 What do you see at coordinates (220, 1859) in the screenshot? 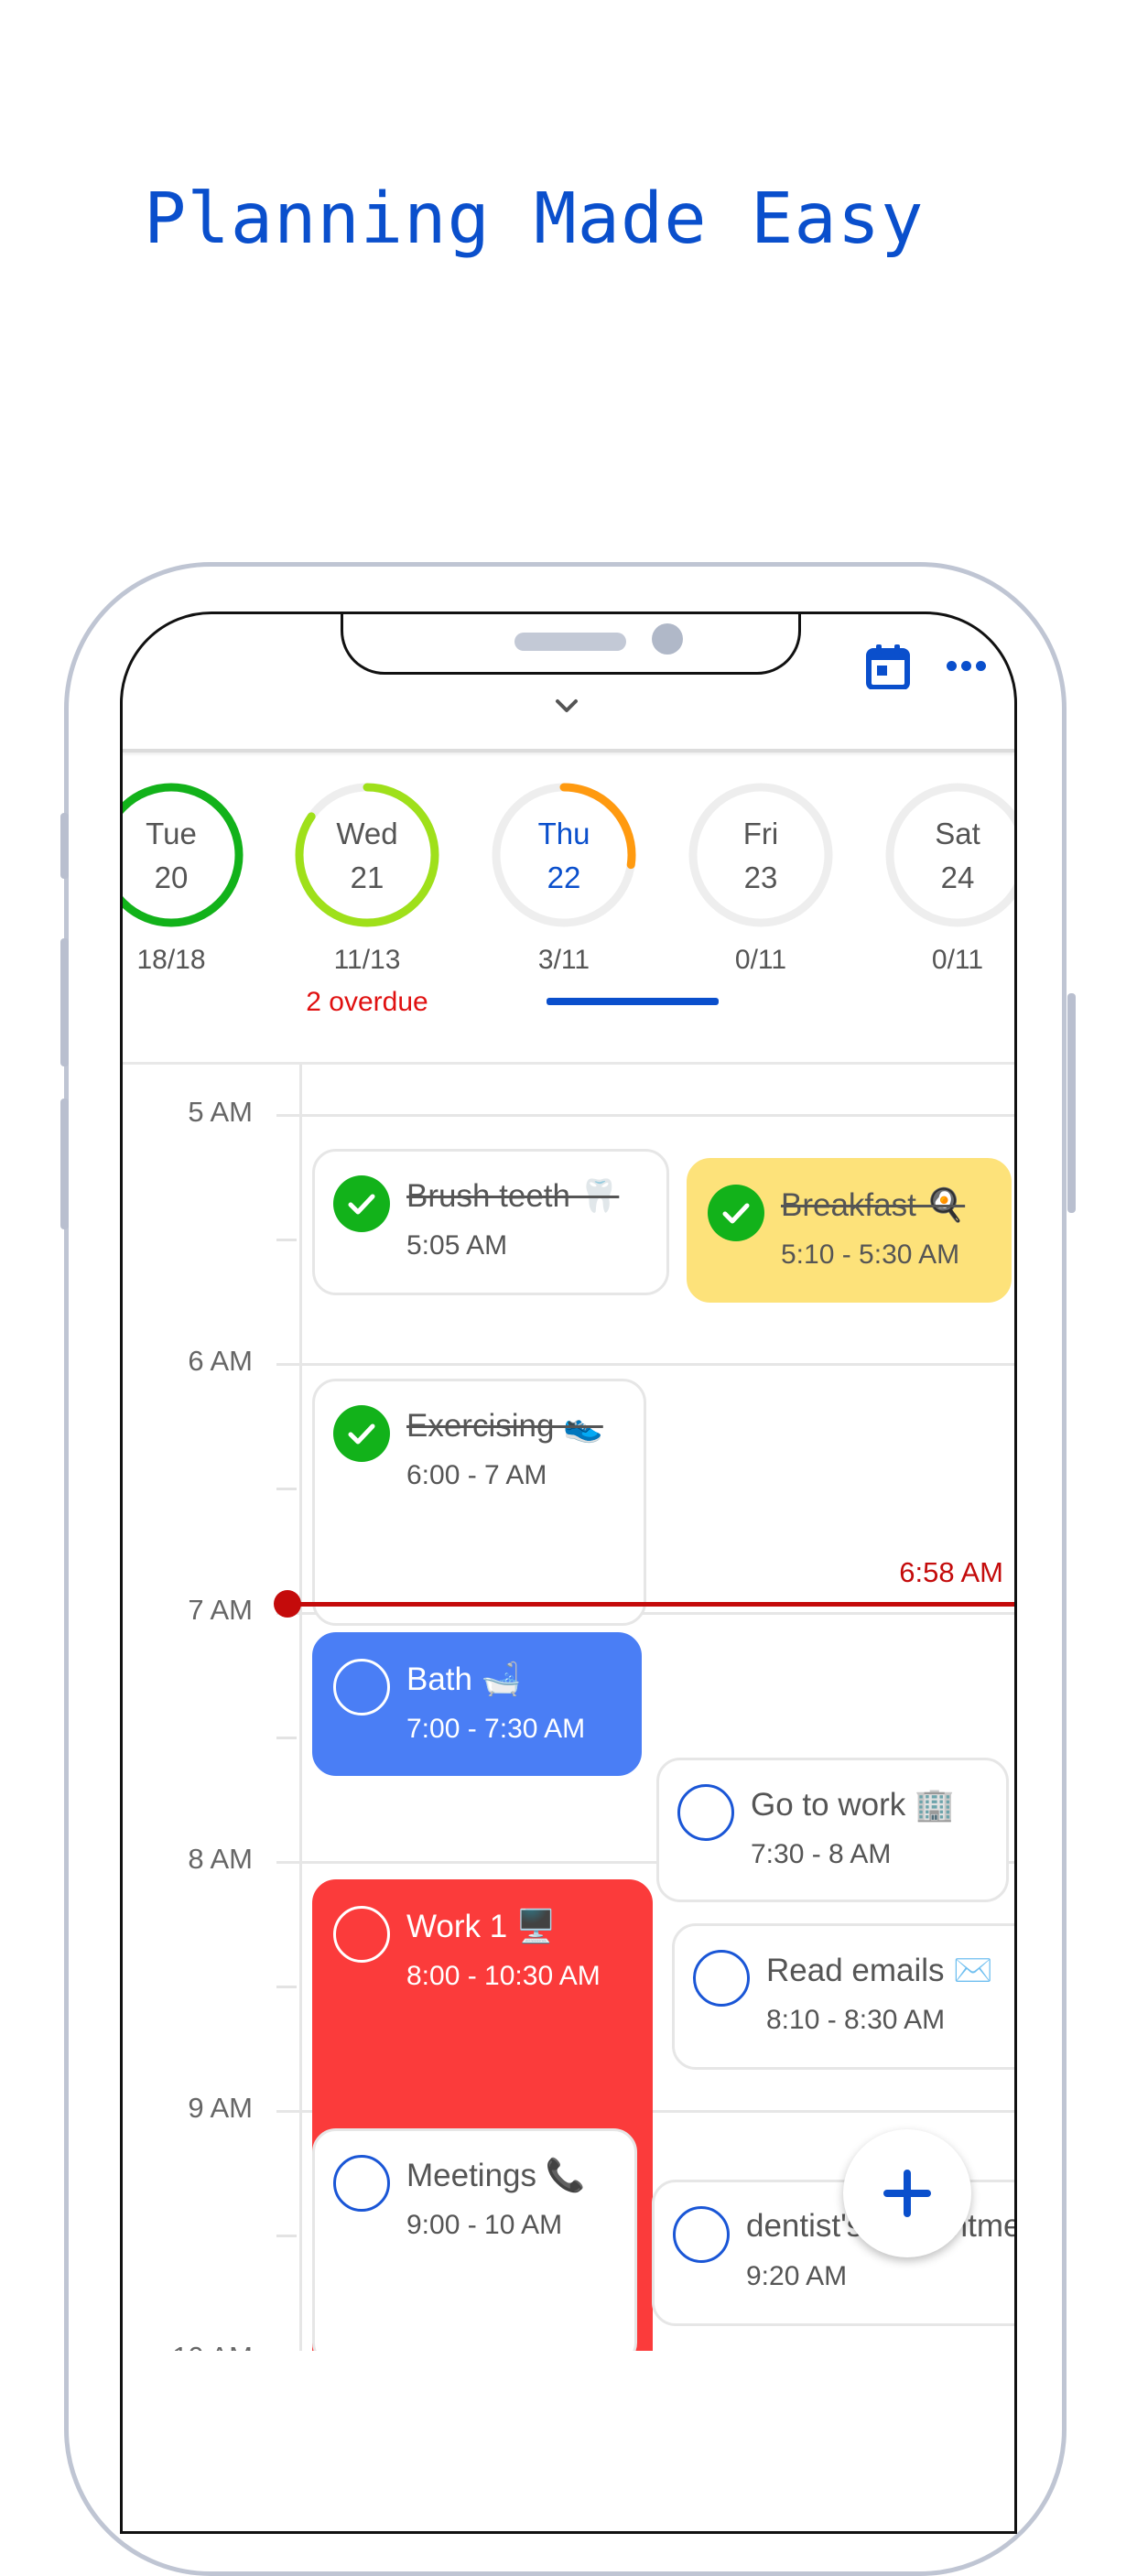
I see `hour-label: 8 AM` at bounding box center [220, 1859].